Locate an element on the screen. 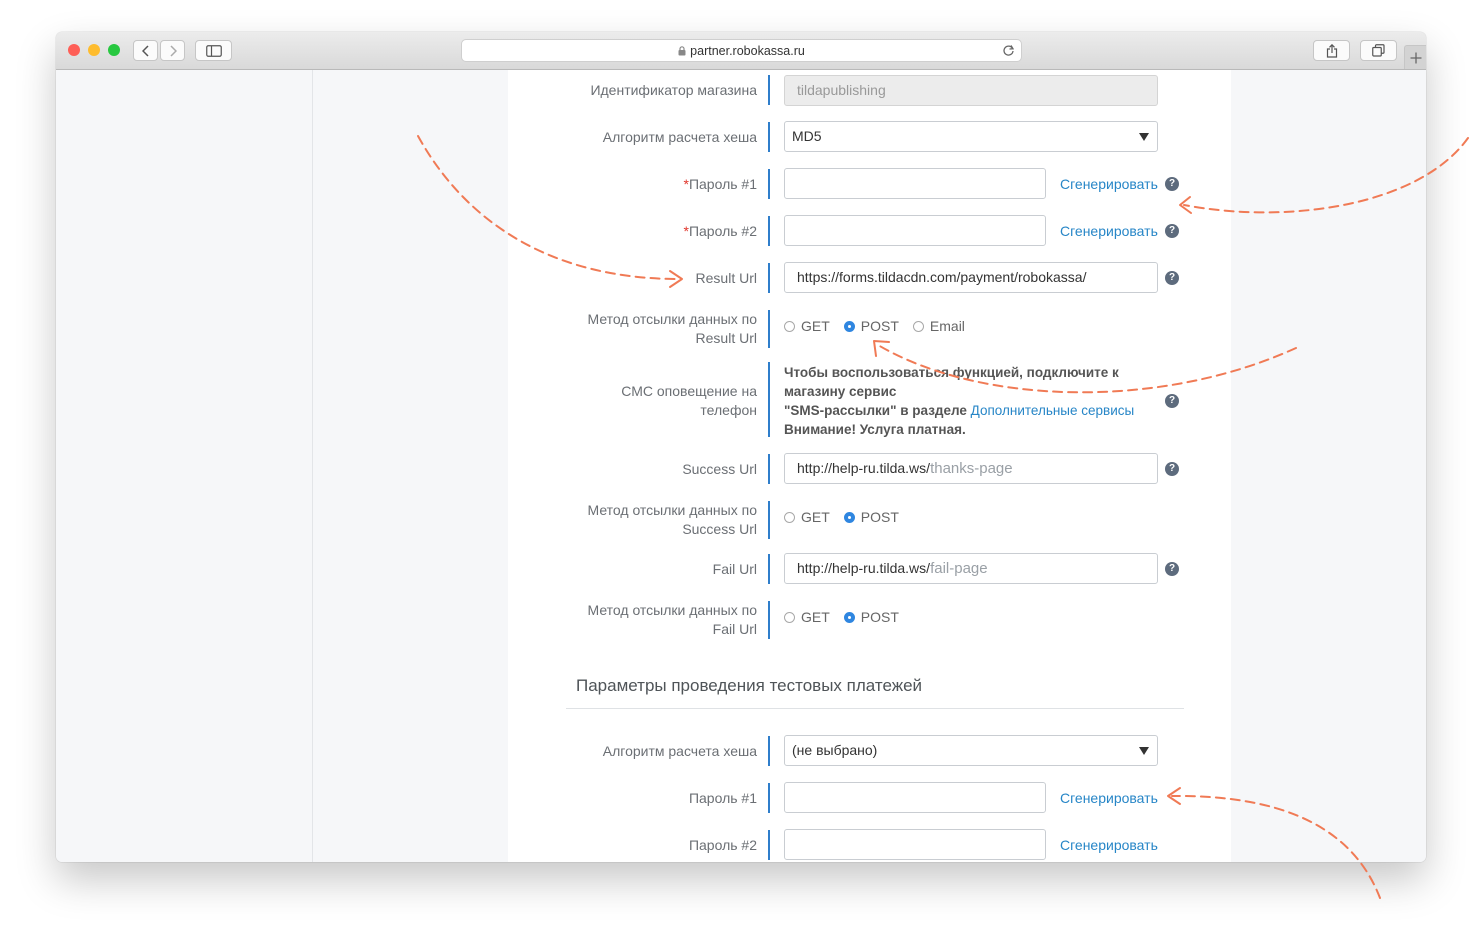  generate-password2-link: Сгенерировать is located at coordinates (1109, 231).